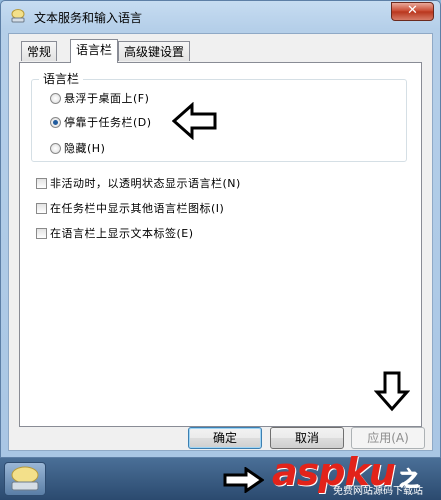  What do you see at coordinates (307, 438) in the screenshot?
I see `cancel-button: 取消` at bounding box center [307, 438].